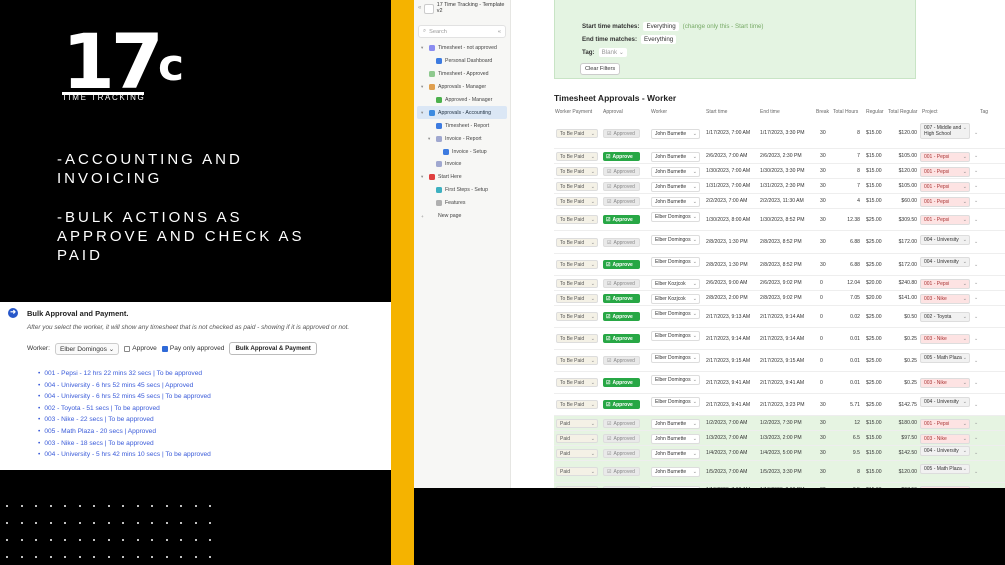 The width and height of the screenshot is (1005, 565). I want to click on project-select: 007 - Middle and High School ⌄, so click(945, 131).